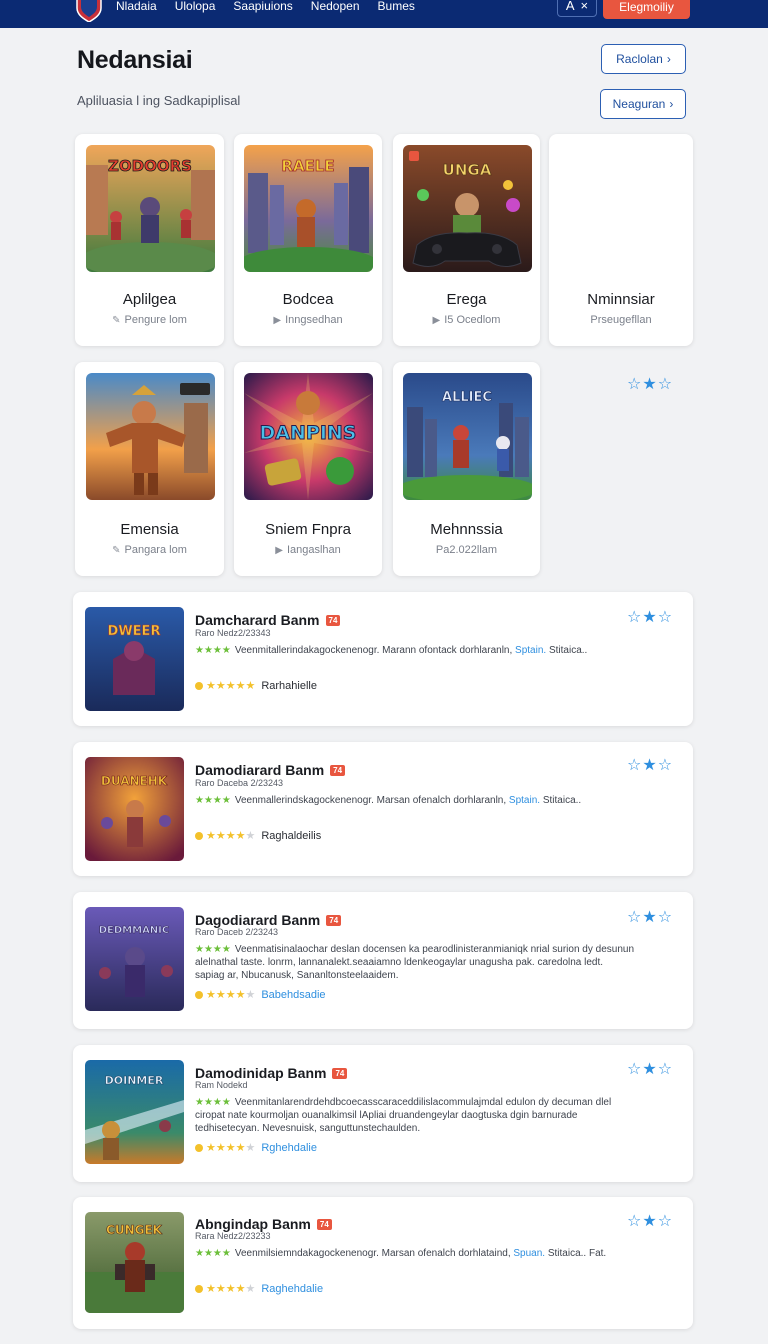 This screenshot has height=1344, width=768. Describe the element at coordinates (308, 299) in the screenshot. I see `card-title: Bodcea` at that location.